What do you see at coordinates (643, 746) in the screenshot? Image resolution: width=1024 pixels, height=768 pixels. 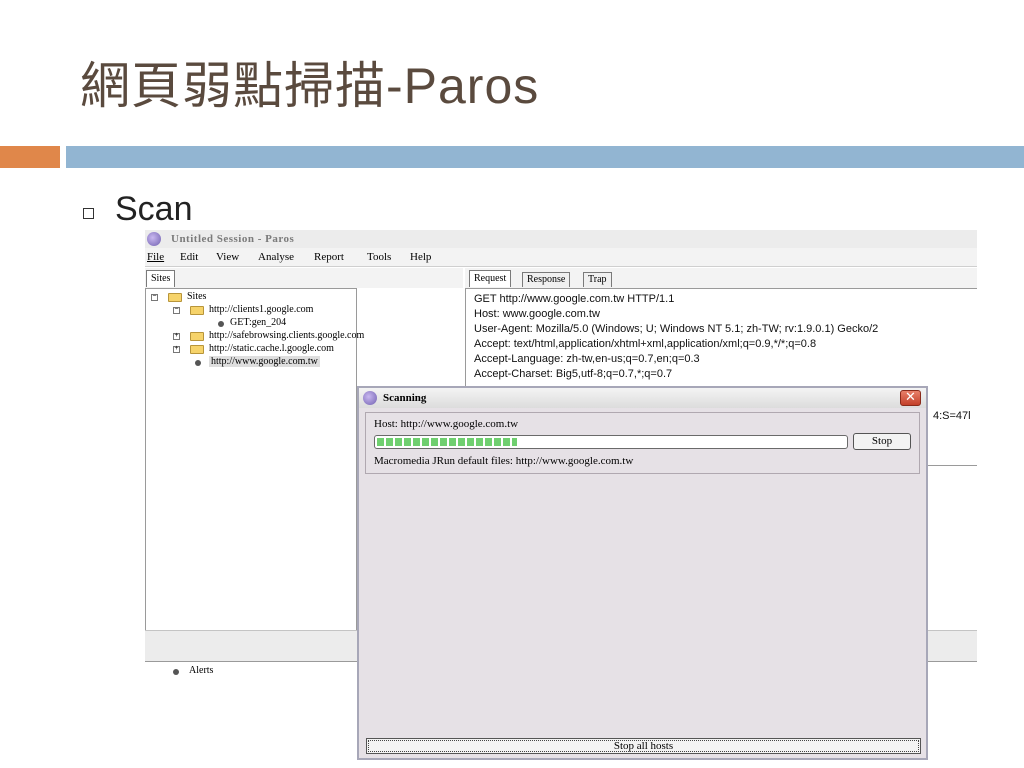 I see `stop-all-hosts-button: Stop all hosts` at bounding box center [643, 746].